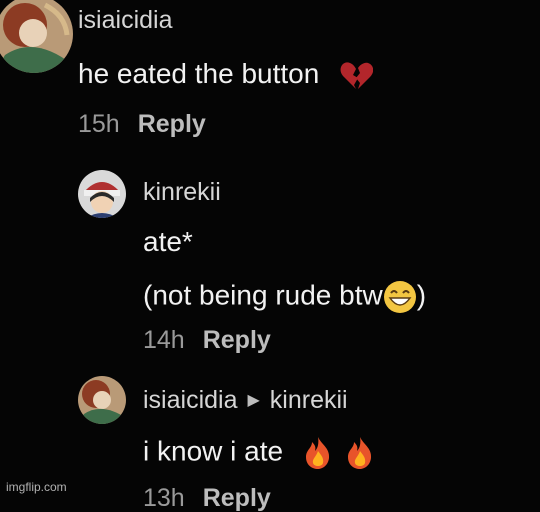 The height and width of the screenshot is (512, 540). I want to click on comment-text-content: he eated the button, so click(199, 73).